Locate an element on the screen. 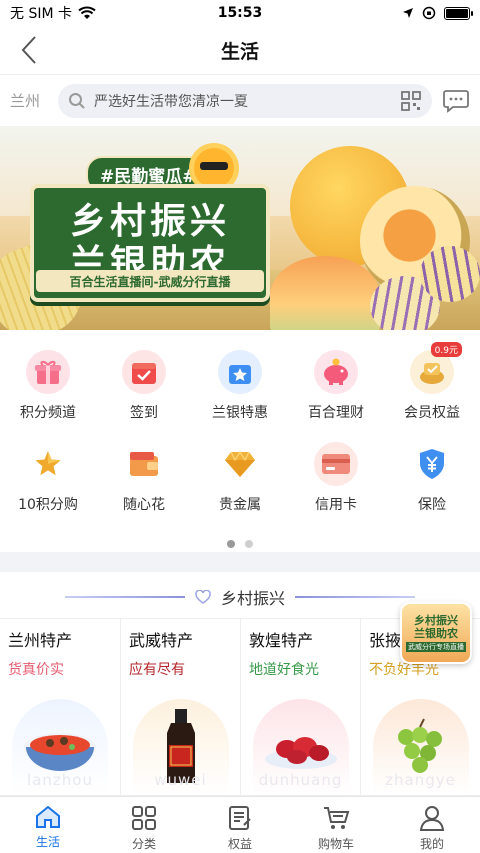 This screenshot has height=853, width=480. gold-diamond-icon is located at coordinates (240, 464).